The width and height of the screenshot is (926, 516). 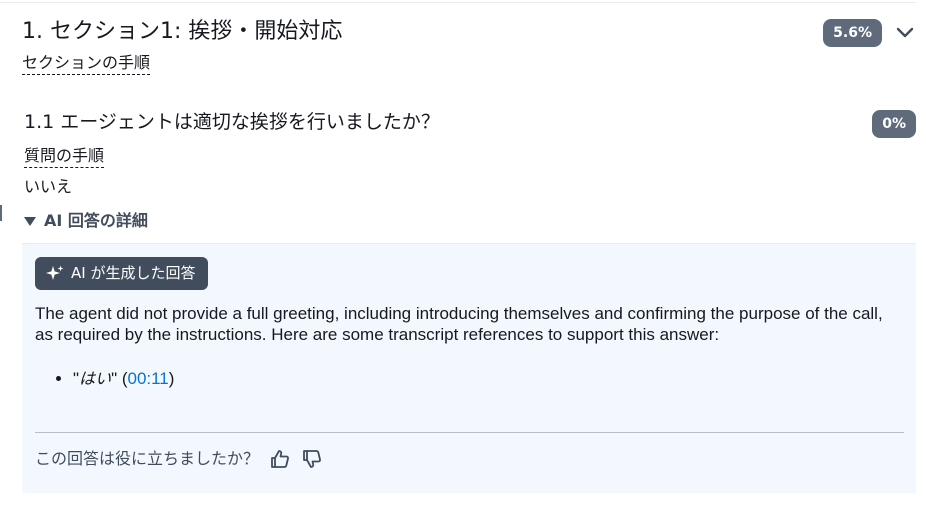 What do you see at coordinates (232, 122) in the screenshot?
I see `question-title: 1.1 エージェントは適切な挨拶を行いましたか？` at bounding box center [232, 122].